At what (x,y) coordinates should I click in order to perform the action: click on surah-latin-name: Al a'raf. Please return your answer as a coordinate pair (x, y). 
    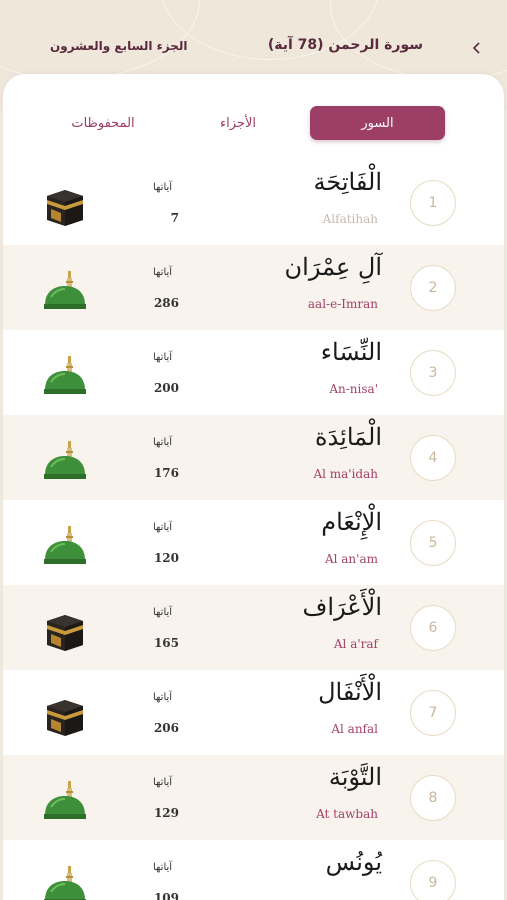
    Looking at the image, I should click on (355, 644).